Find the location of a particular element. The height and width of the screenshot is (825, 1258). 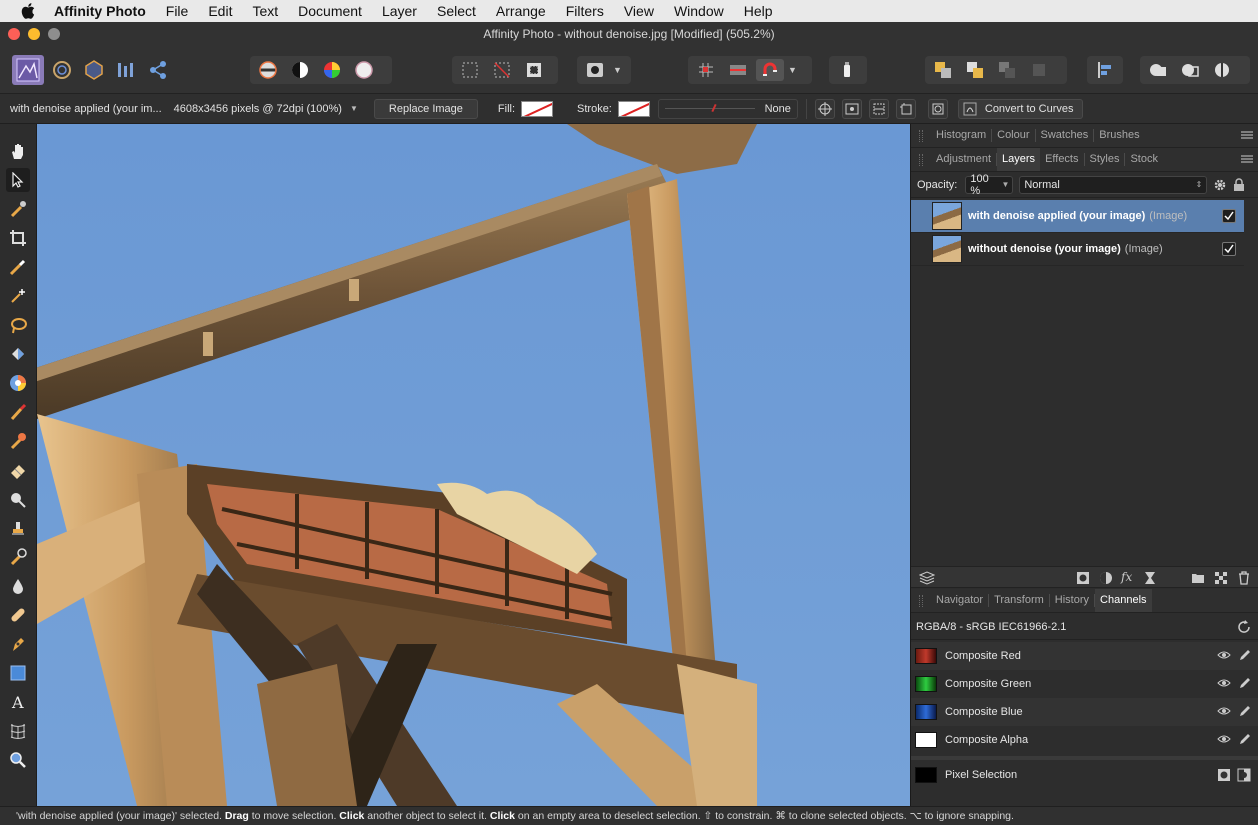

tab-layers: Layers is located at coordinates (1019, 159).